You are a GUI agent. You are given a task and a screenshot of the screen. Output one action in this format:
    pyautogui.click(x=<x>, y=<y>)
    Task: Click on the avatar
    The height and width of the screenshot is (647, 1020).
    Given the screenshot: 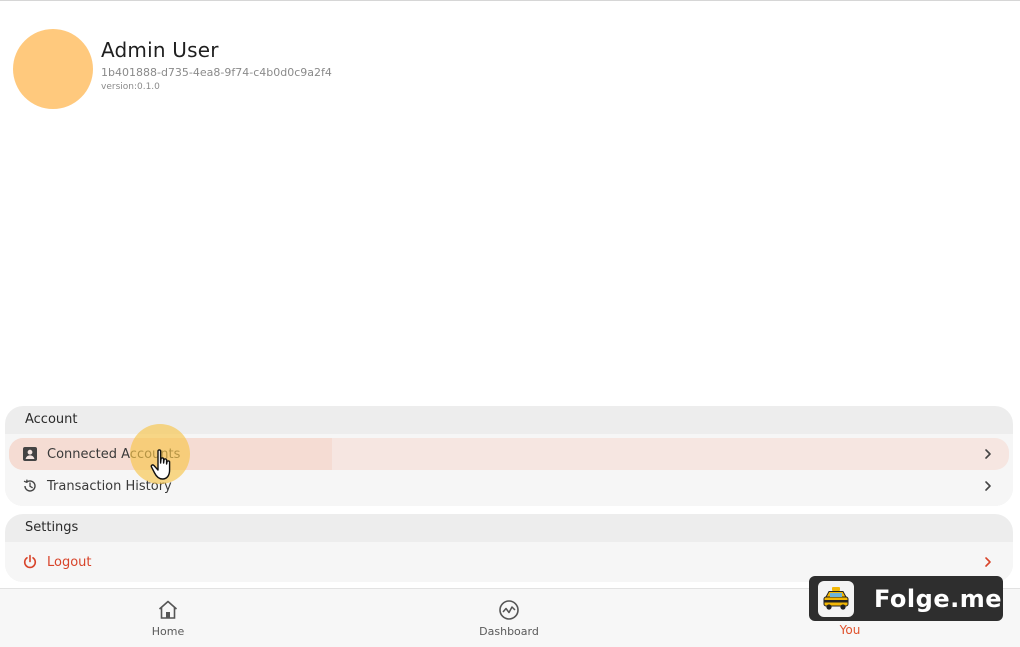 What is the action you would take?
    pyautogui.click(x=53, y=69)
    